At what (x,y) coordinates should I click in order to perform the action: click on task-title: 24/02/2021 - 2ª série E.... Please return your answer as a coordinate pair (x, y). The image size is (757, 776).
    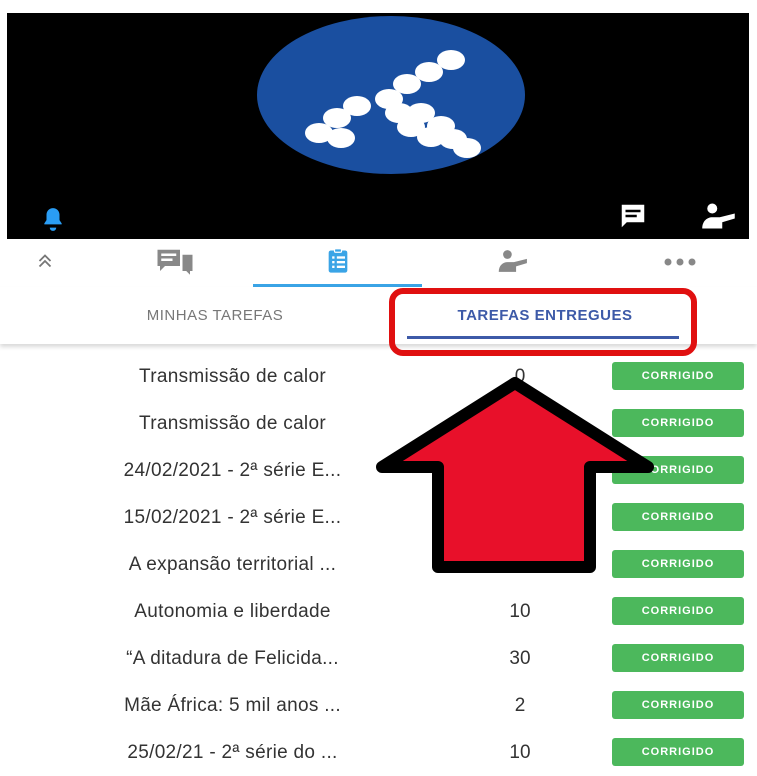
    Looking at the image, I should click on (232, 470).